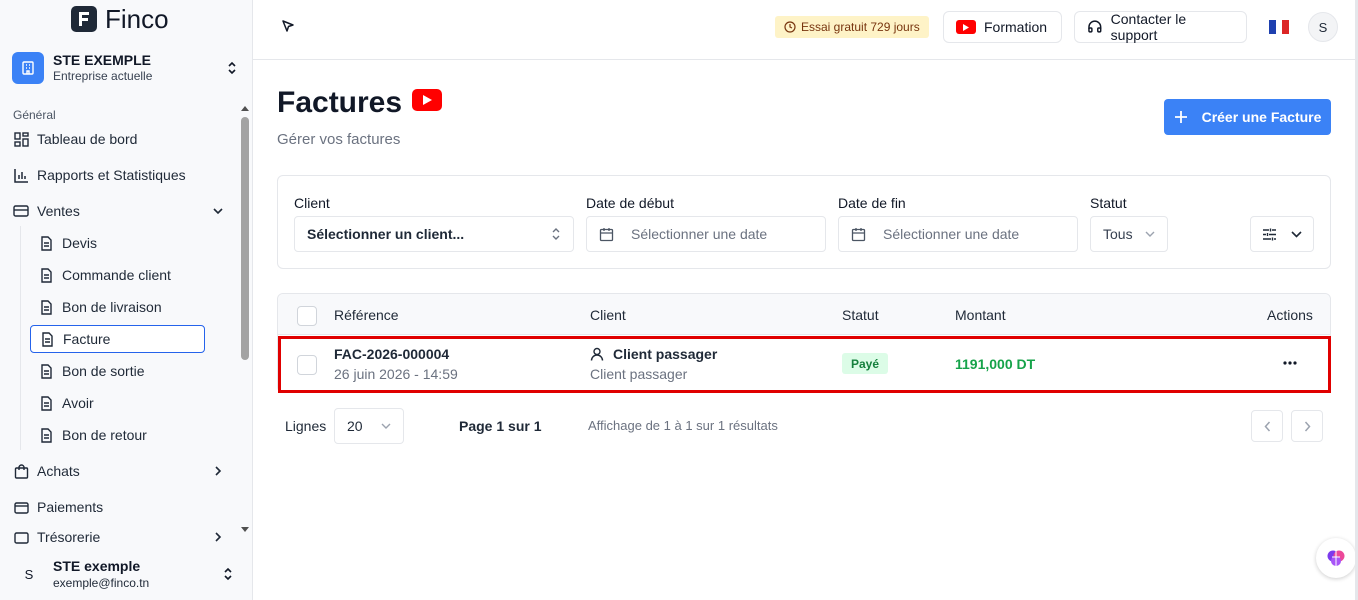  I want to click on trial-text: Essai gratuit 729 jours, so click(860, 27).